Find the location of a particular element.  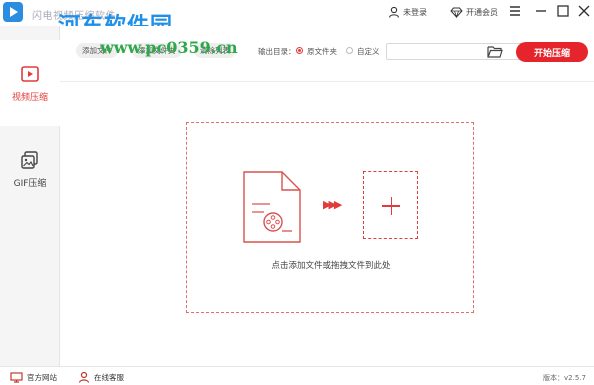

user-icon is located at coordinates (394, 12).